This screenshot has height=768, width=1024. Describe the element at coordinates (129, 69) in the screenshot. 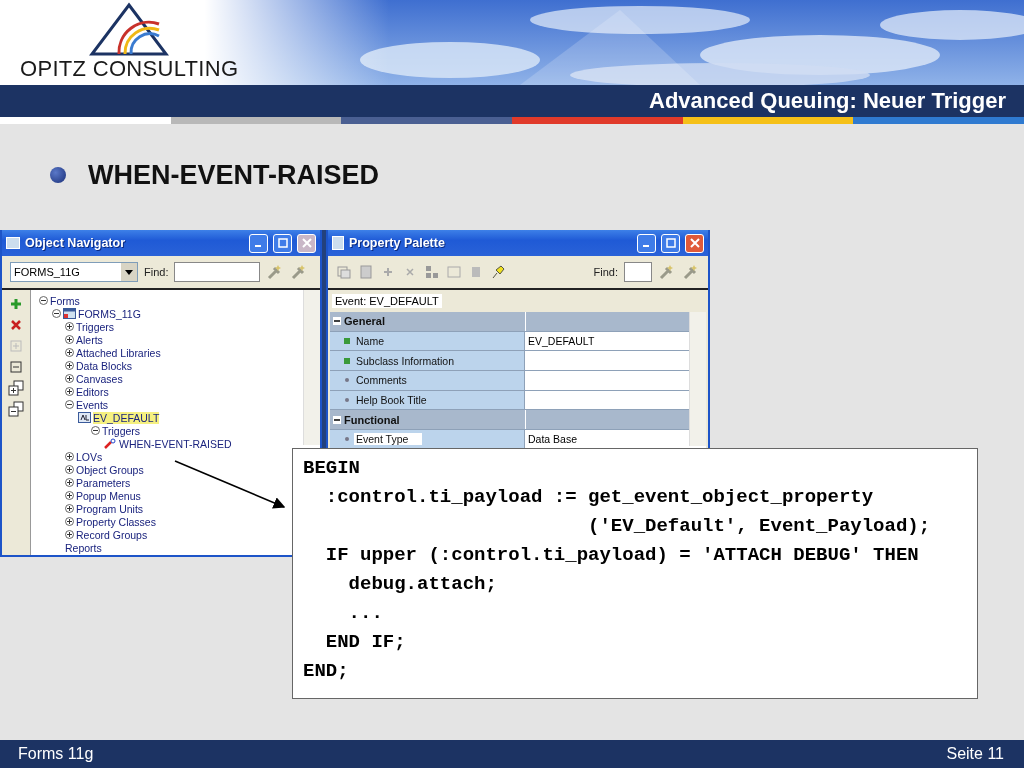

I see `logo-text: OPITZ CONSULTING` at that location.